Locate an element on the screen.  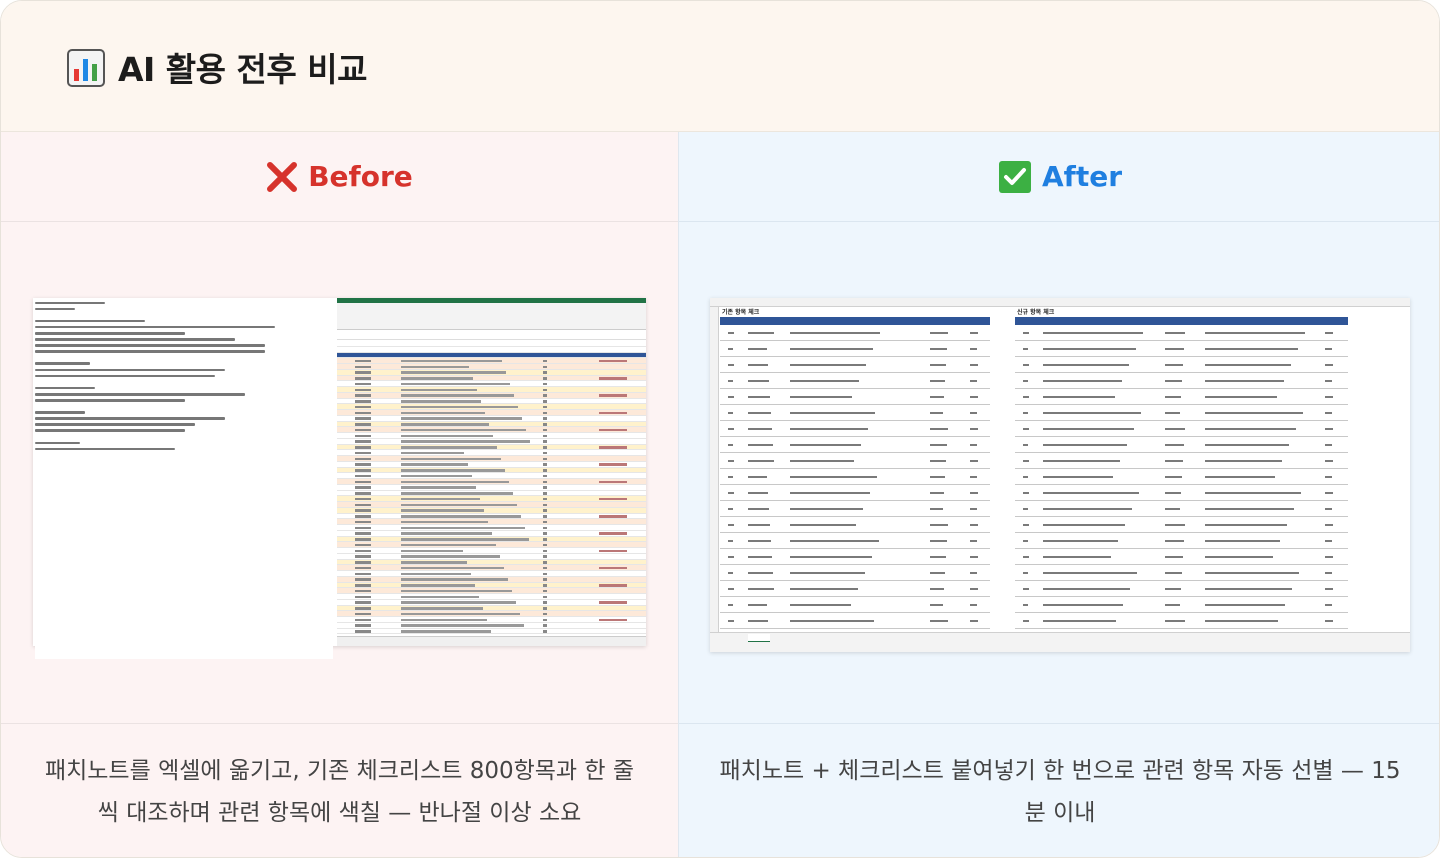
notepad-window is located at coordinates (184, 479).